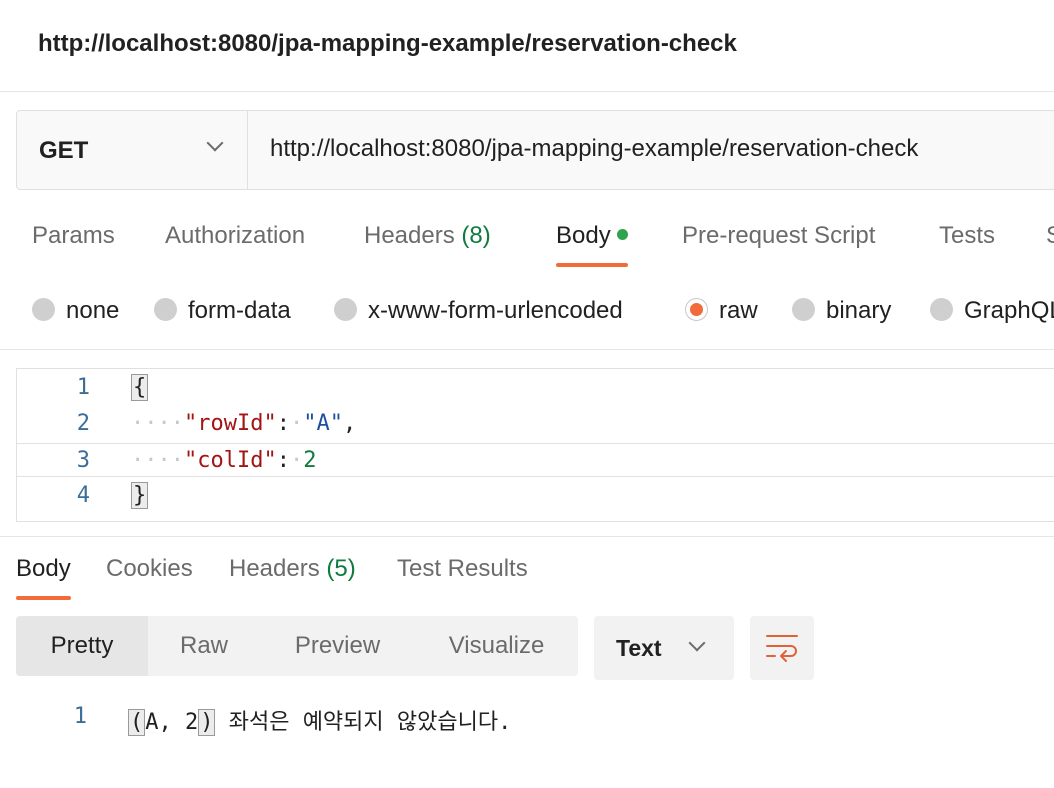 Image resolution: width=1054 pixels, height=788 pixels. I want to click on headers-count: (8), so click(476, 235).